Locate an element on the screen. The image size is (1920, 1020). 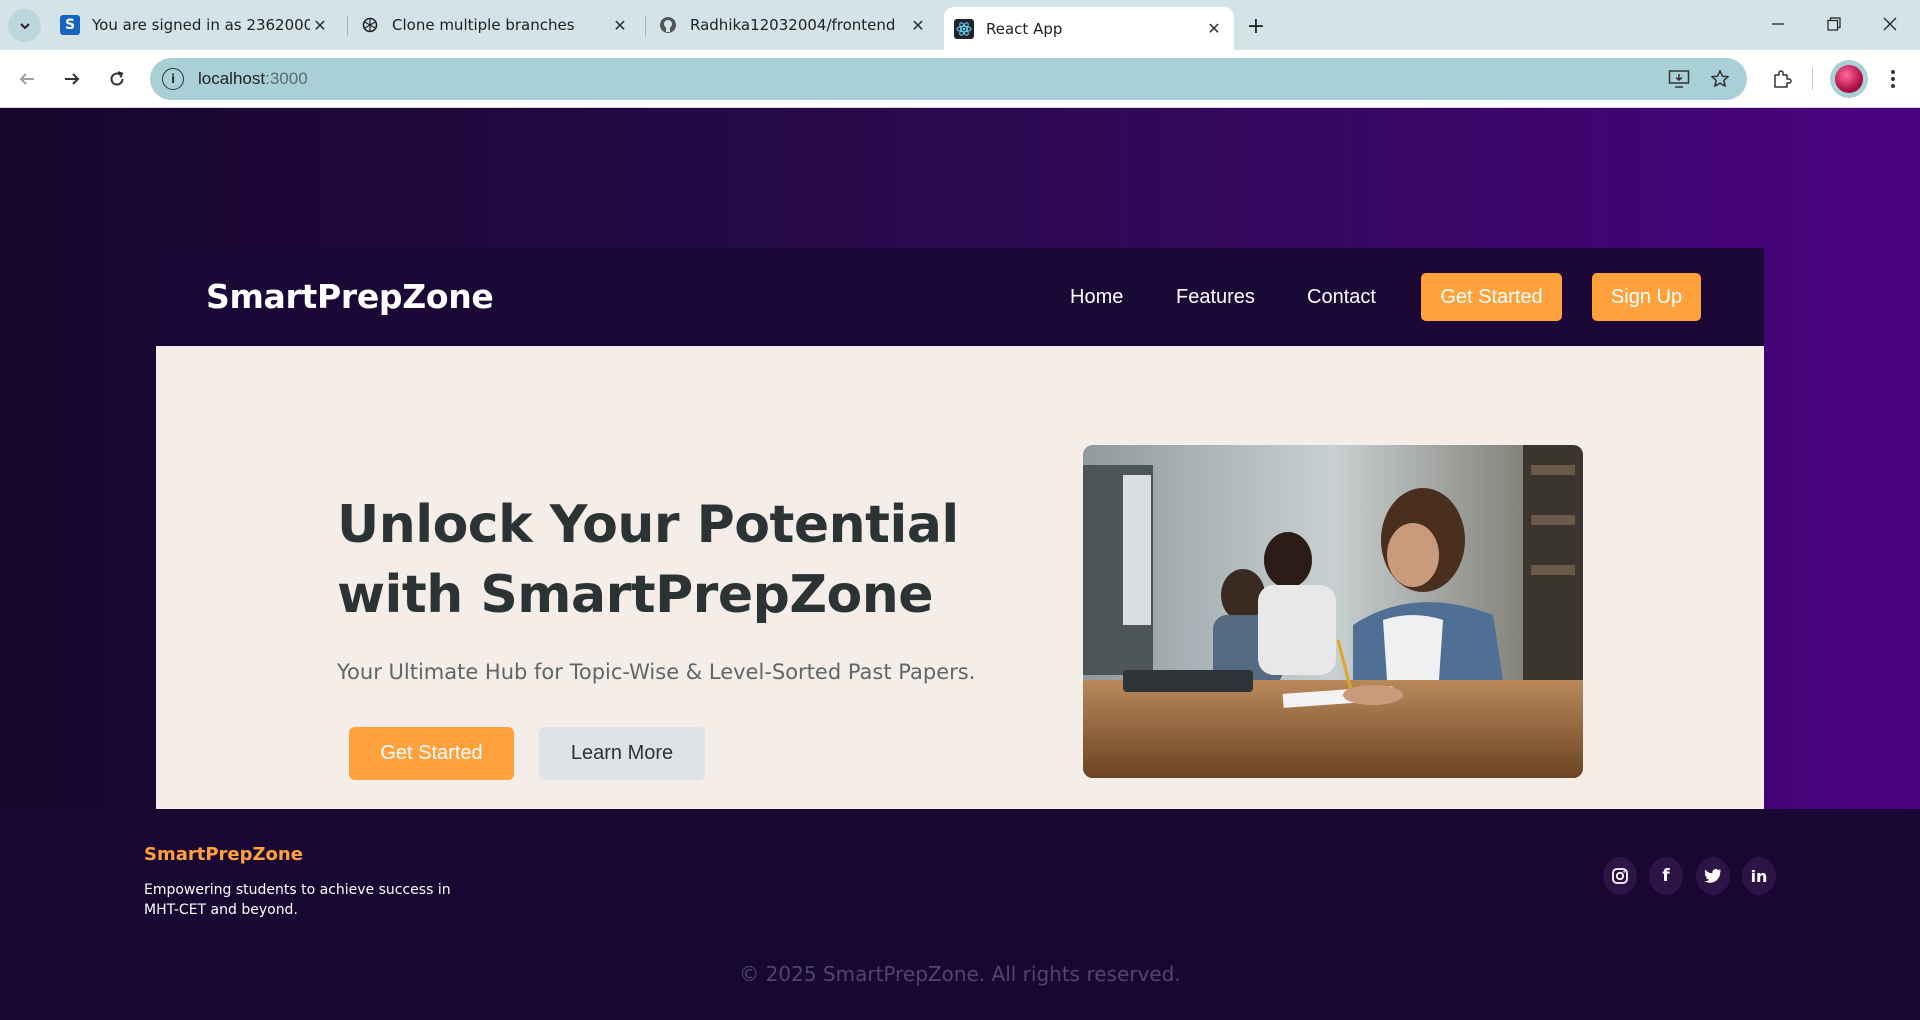
toolbar-divider is located at coordinates (1812, 79).